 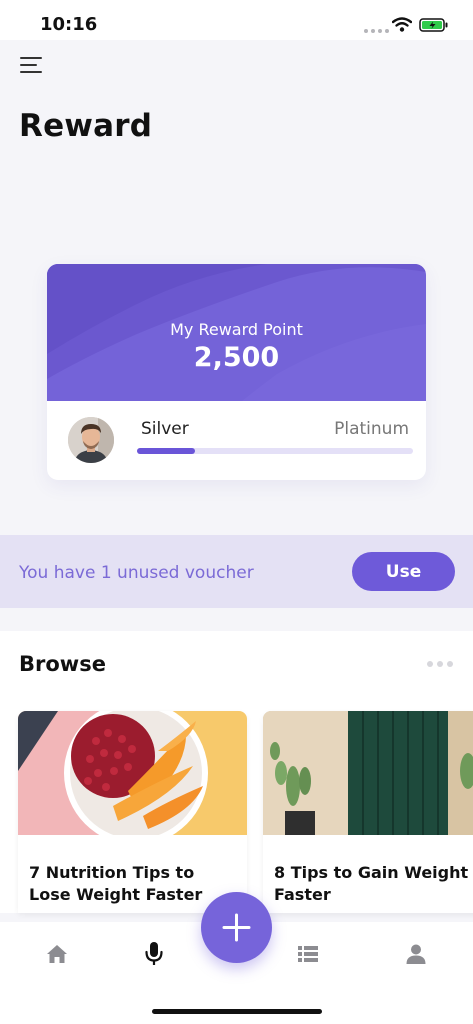 What do you see at coordinates (91, 440) in the screenshot?
I see `avatar` at bounding box center [91, 440].